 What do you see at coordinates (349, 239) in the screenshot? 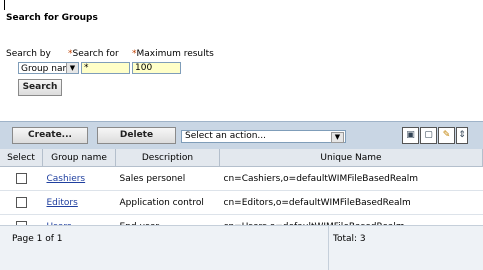
I see `total-count: Total: 3` at bounding box center [349, 239].